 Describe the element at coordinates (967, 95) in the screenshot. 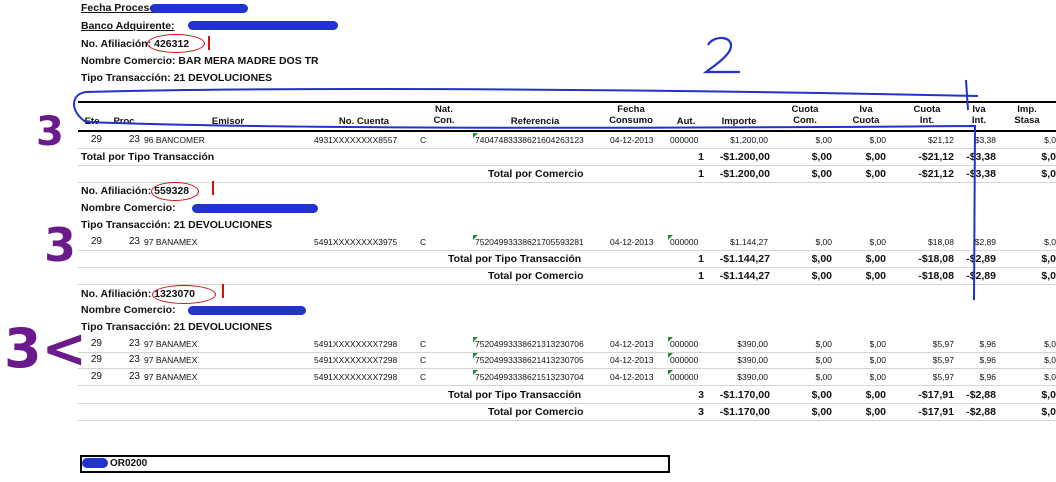

I see `annotation-bracket-corner` at that location.